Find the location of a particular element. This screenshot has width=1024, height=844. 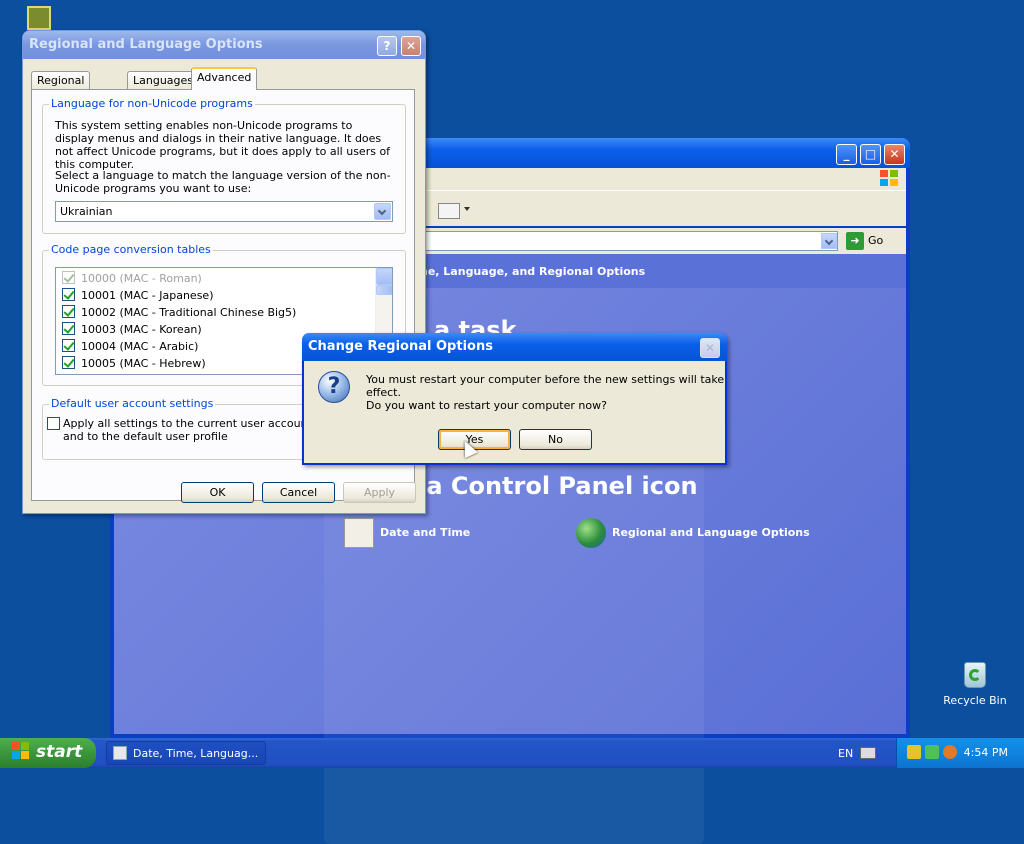

maximize-button: □ is located at coordinates (870, 154).